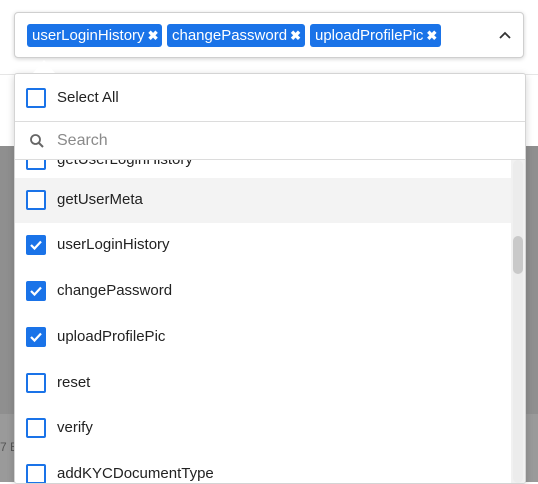 The height and width of the screenshot is (484, 538). Describe the element at coordinates (125, 164) in the screenshot. I see `option-label: getUserLoginHistory` at that location.